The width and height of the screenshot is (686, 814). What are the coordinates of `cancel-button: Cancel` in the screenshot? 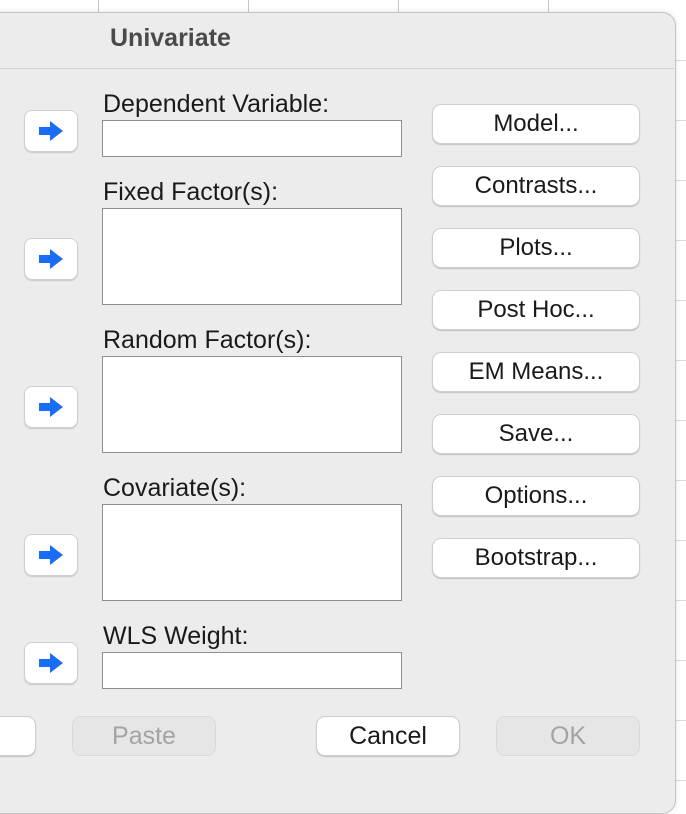 It's located at (388, 736).